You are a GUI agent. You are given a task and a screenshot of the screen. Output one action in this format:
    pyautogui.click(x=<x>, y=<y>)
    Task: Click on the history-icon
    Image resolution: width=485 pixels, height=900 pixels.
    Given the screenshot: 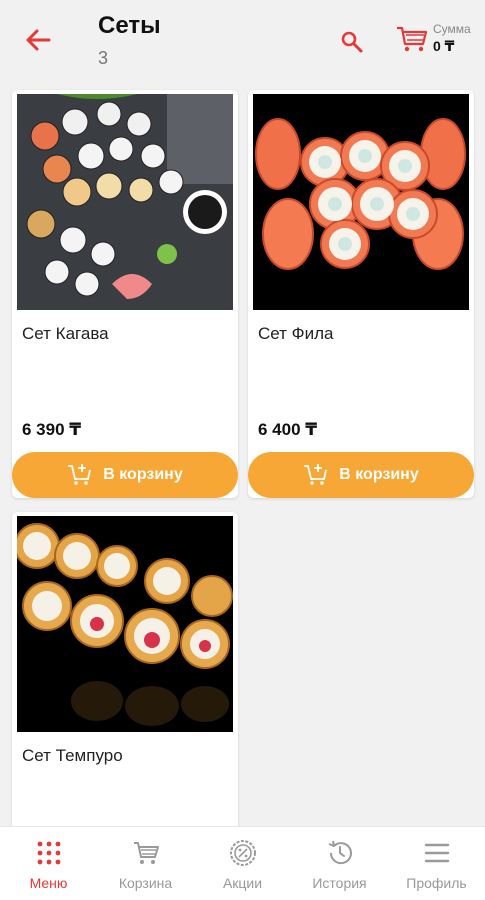 What is the action you would take?
    pyautogui.click(x=340, y=852)
    